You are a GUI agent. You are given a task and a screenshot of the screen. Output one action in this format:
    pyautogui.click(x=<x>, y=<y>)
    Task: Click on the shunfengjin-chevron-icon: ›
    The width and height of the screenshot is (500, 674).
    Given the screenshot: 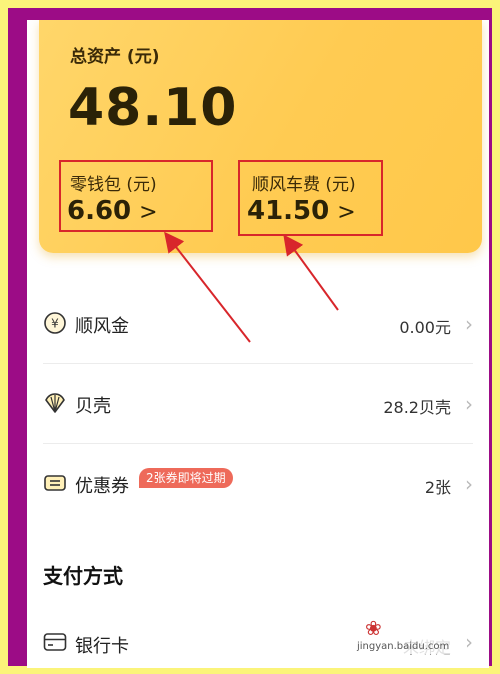 What is the action you would take?
    pyautogui.click(x=469, y=324)
    